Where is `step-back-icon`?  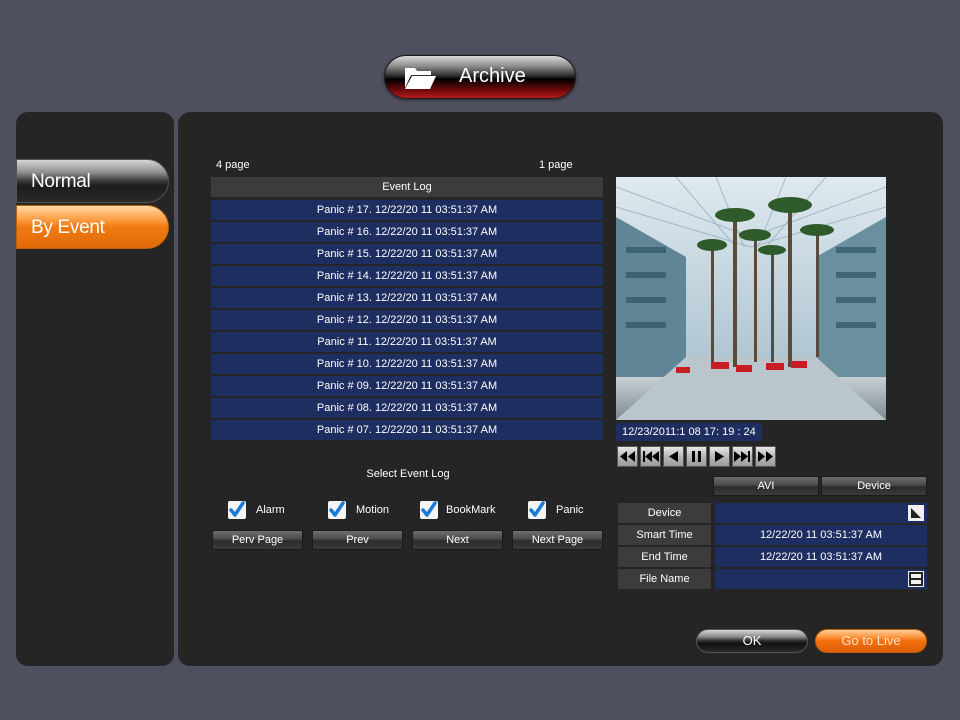 step-back-icon is located at coordinates (673, 456).